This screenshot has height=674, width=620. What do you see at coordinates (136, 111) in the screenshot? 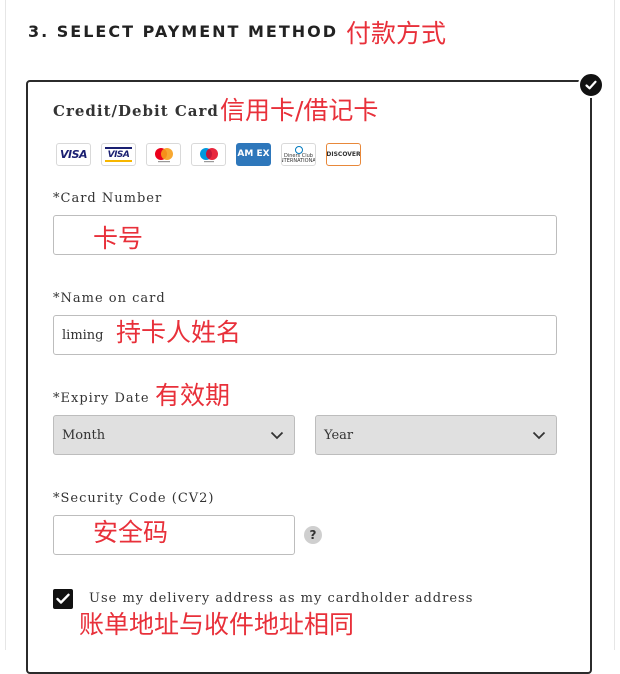
I see `card-panel-heading: Credit/Debit Card` at bounding box center [136, 111].